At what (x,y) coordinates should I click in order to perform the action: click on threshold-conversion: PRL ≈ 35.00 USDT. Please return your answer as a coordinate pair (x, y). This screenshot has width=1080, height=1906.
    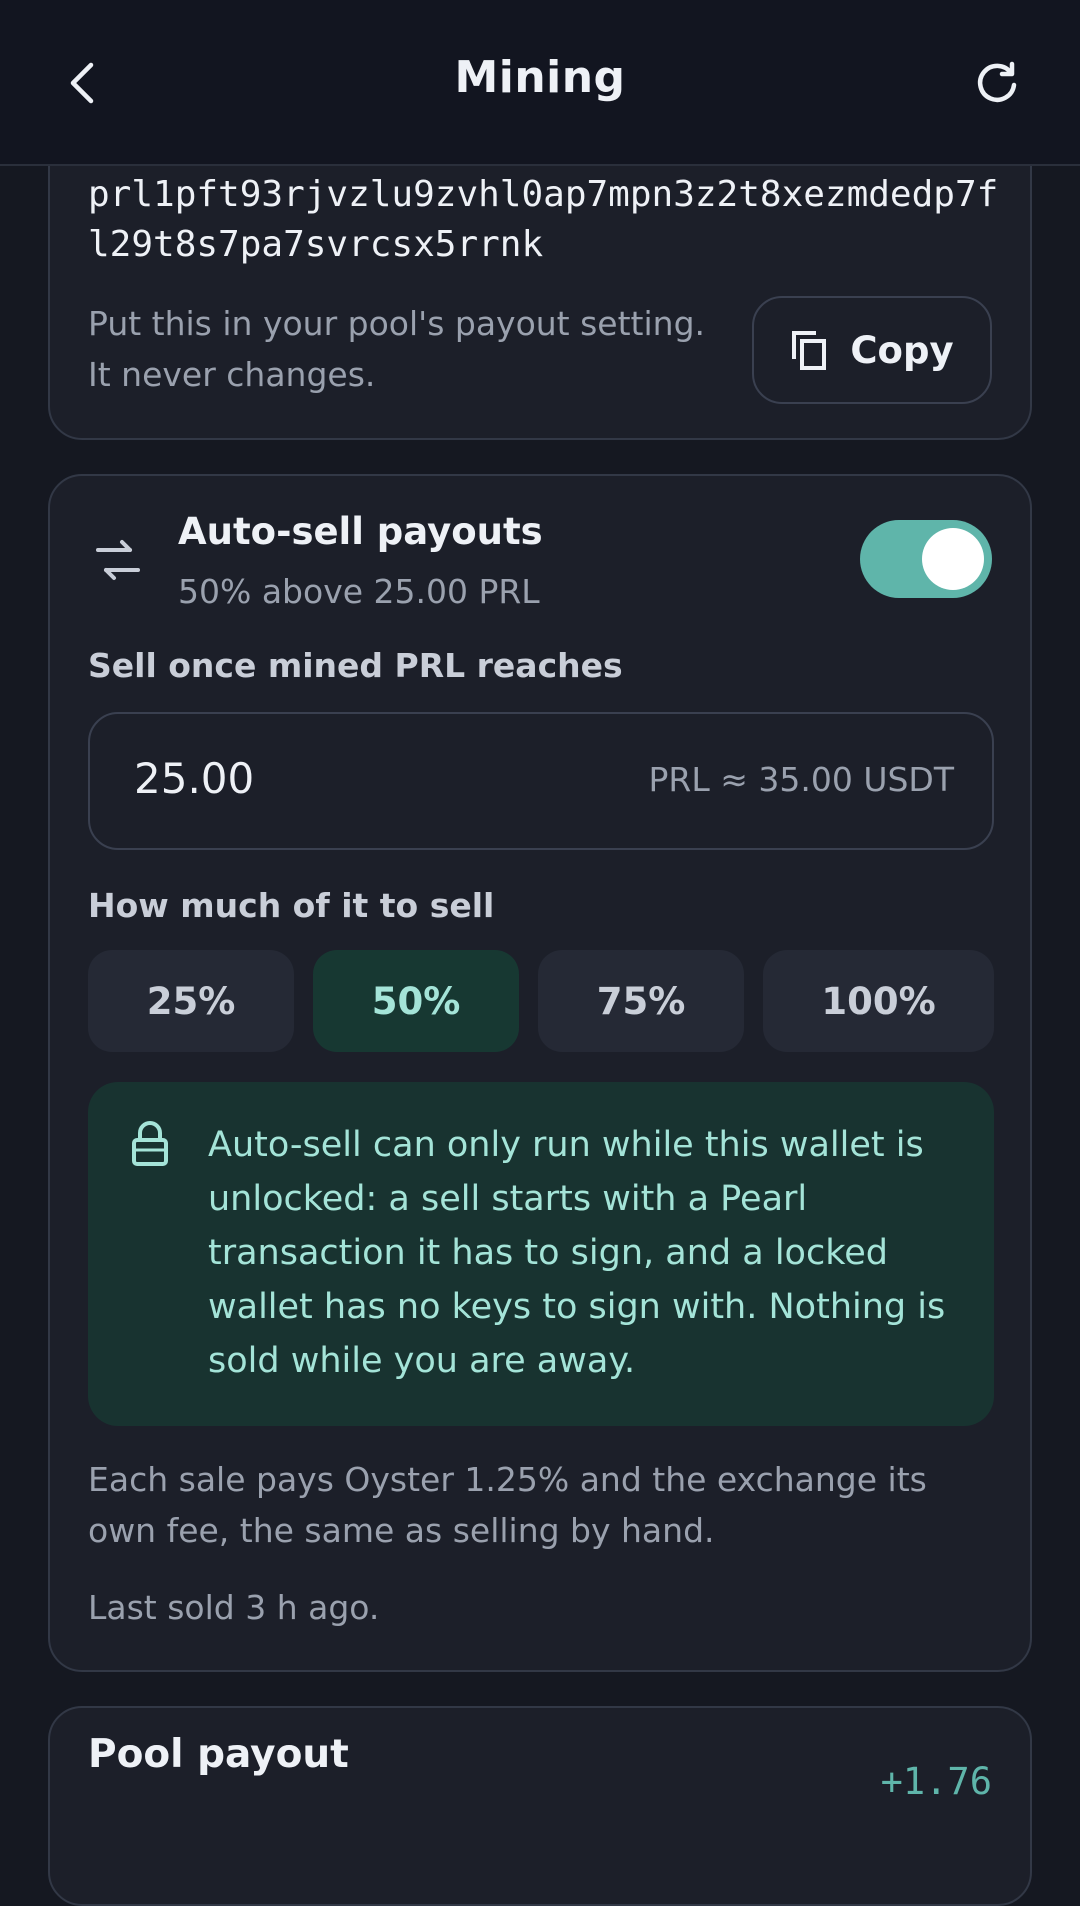
    Looking at the image, I should click on (801, 779).